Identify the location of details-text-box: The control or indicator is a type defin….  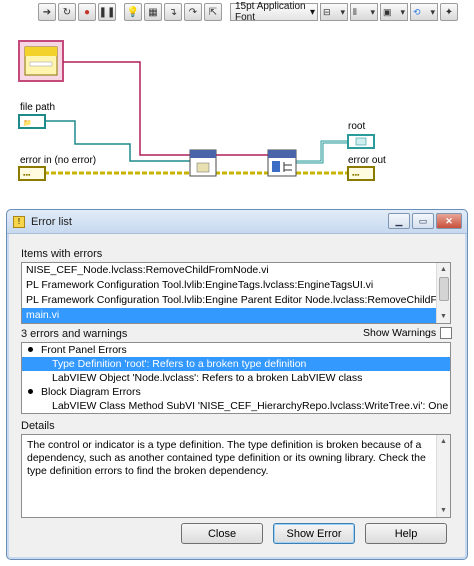
(236, 476).